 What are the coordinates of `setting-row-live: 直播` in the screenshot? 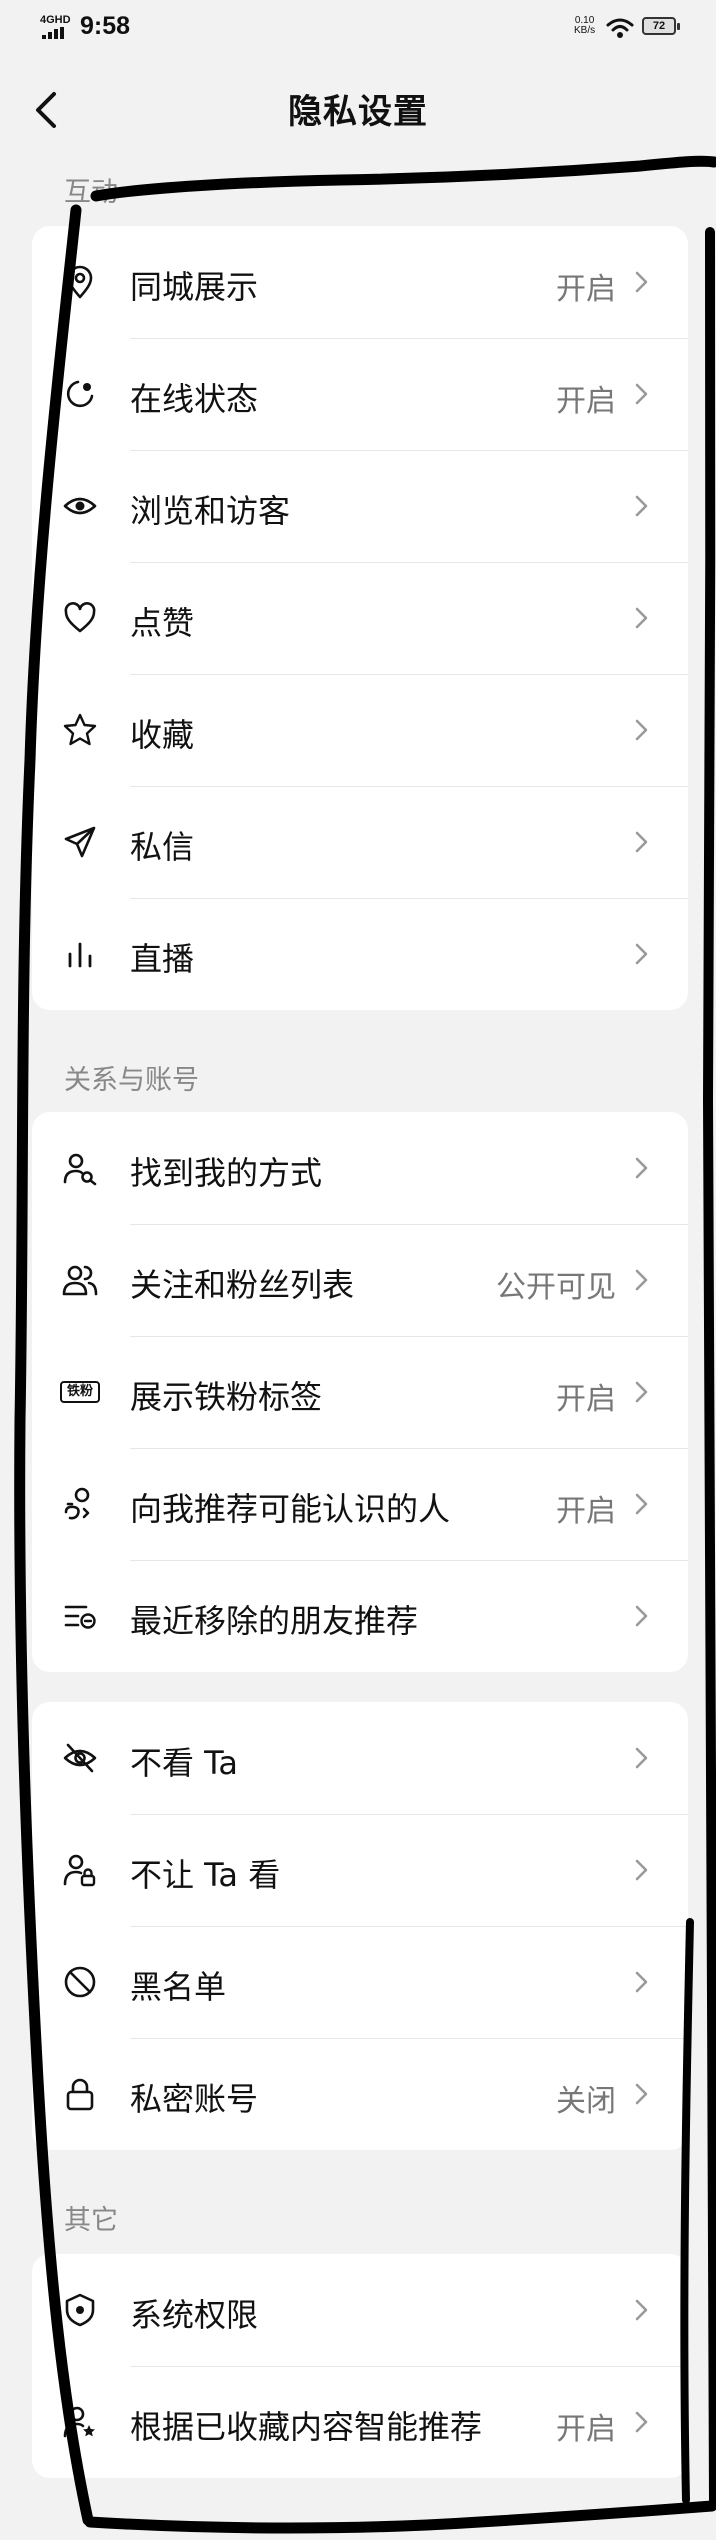 It's located at (360, 954).